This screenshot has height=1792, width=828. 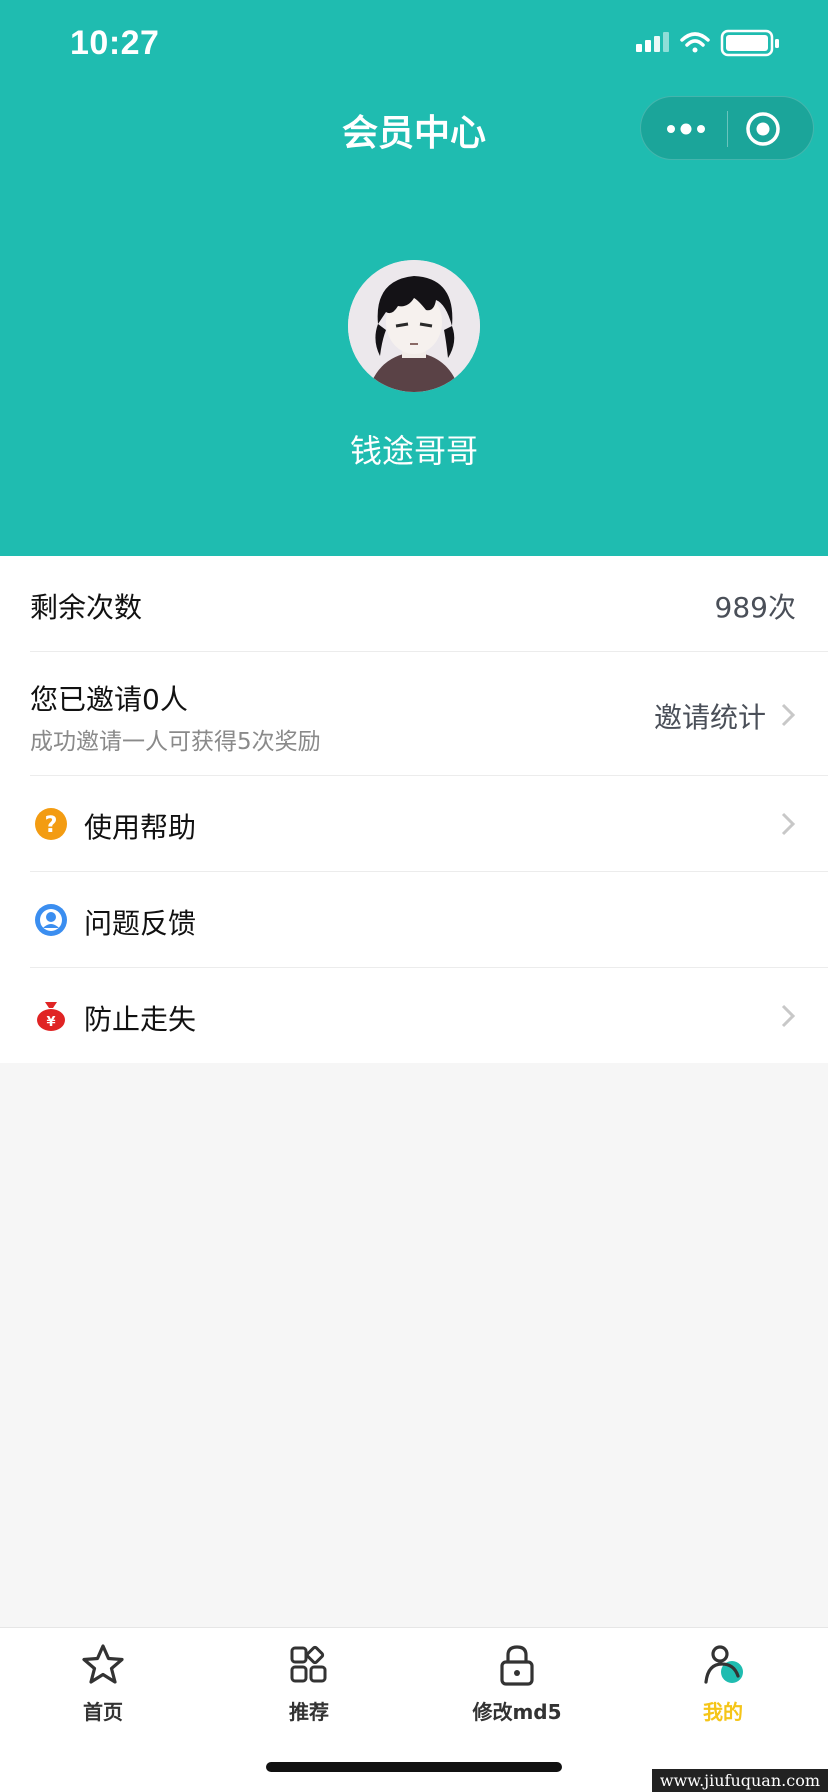 I want to click on remaining-count-label: 剩余次数, so click(x=86, y=607).